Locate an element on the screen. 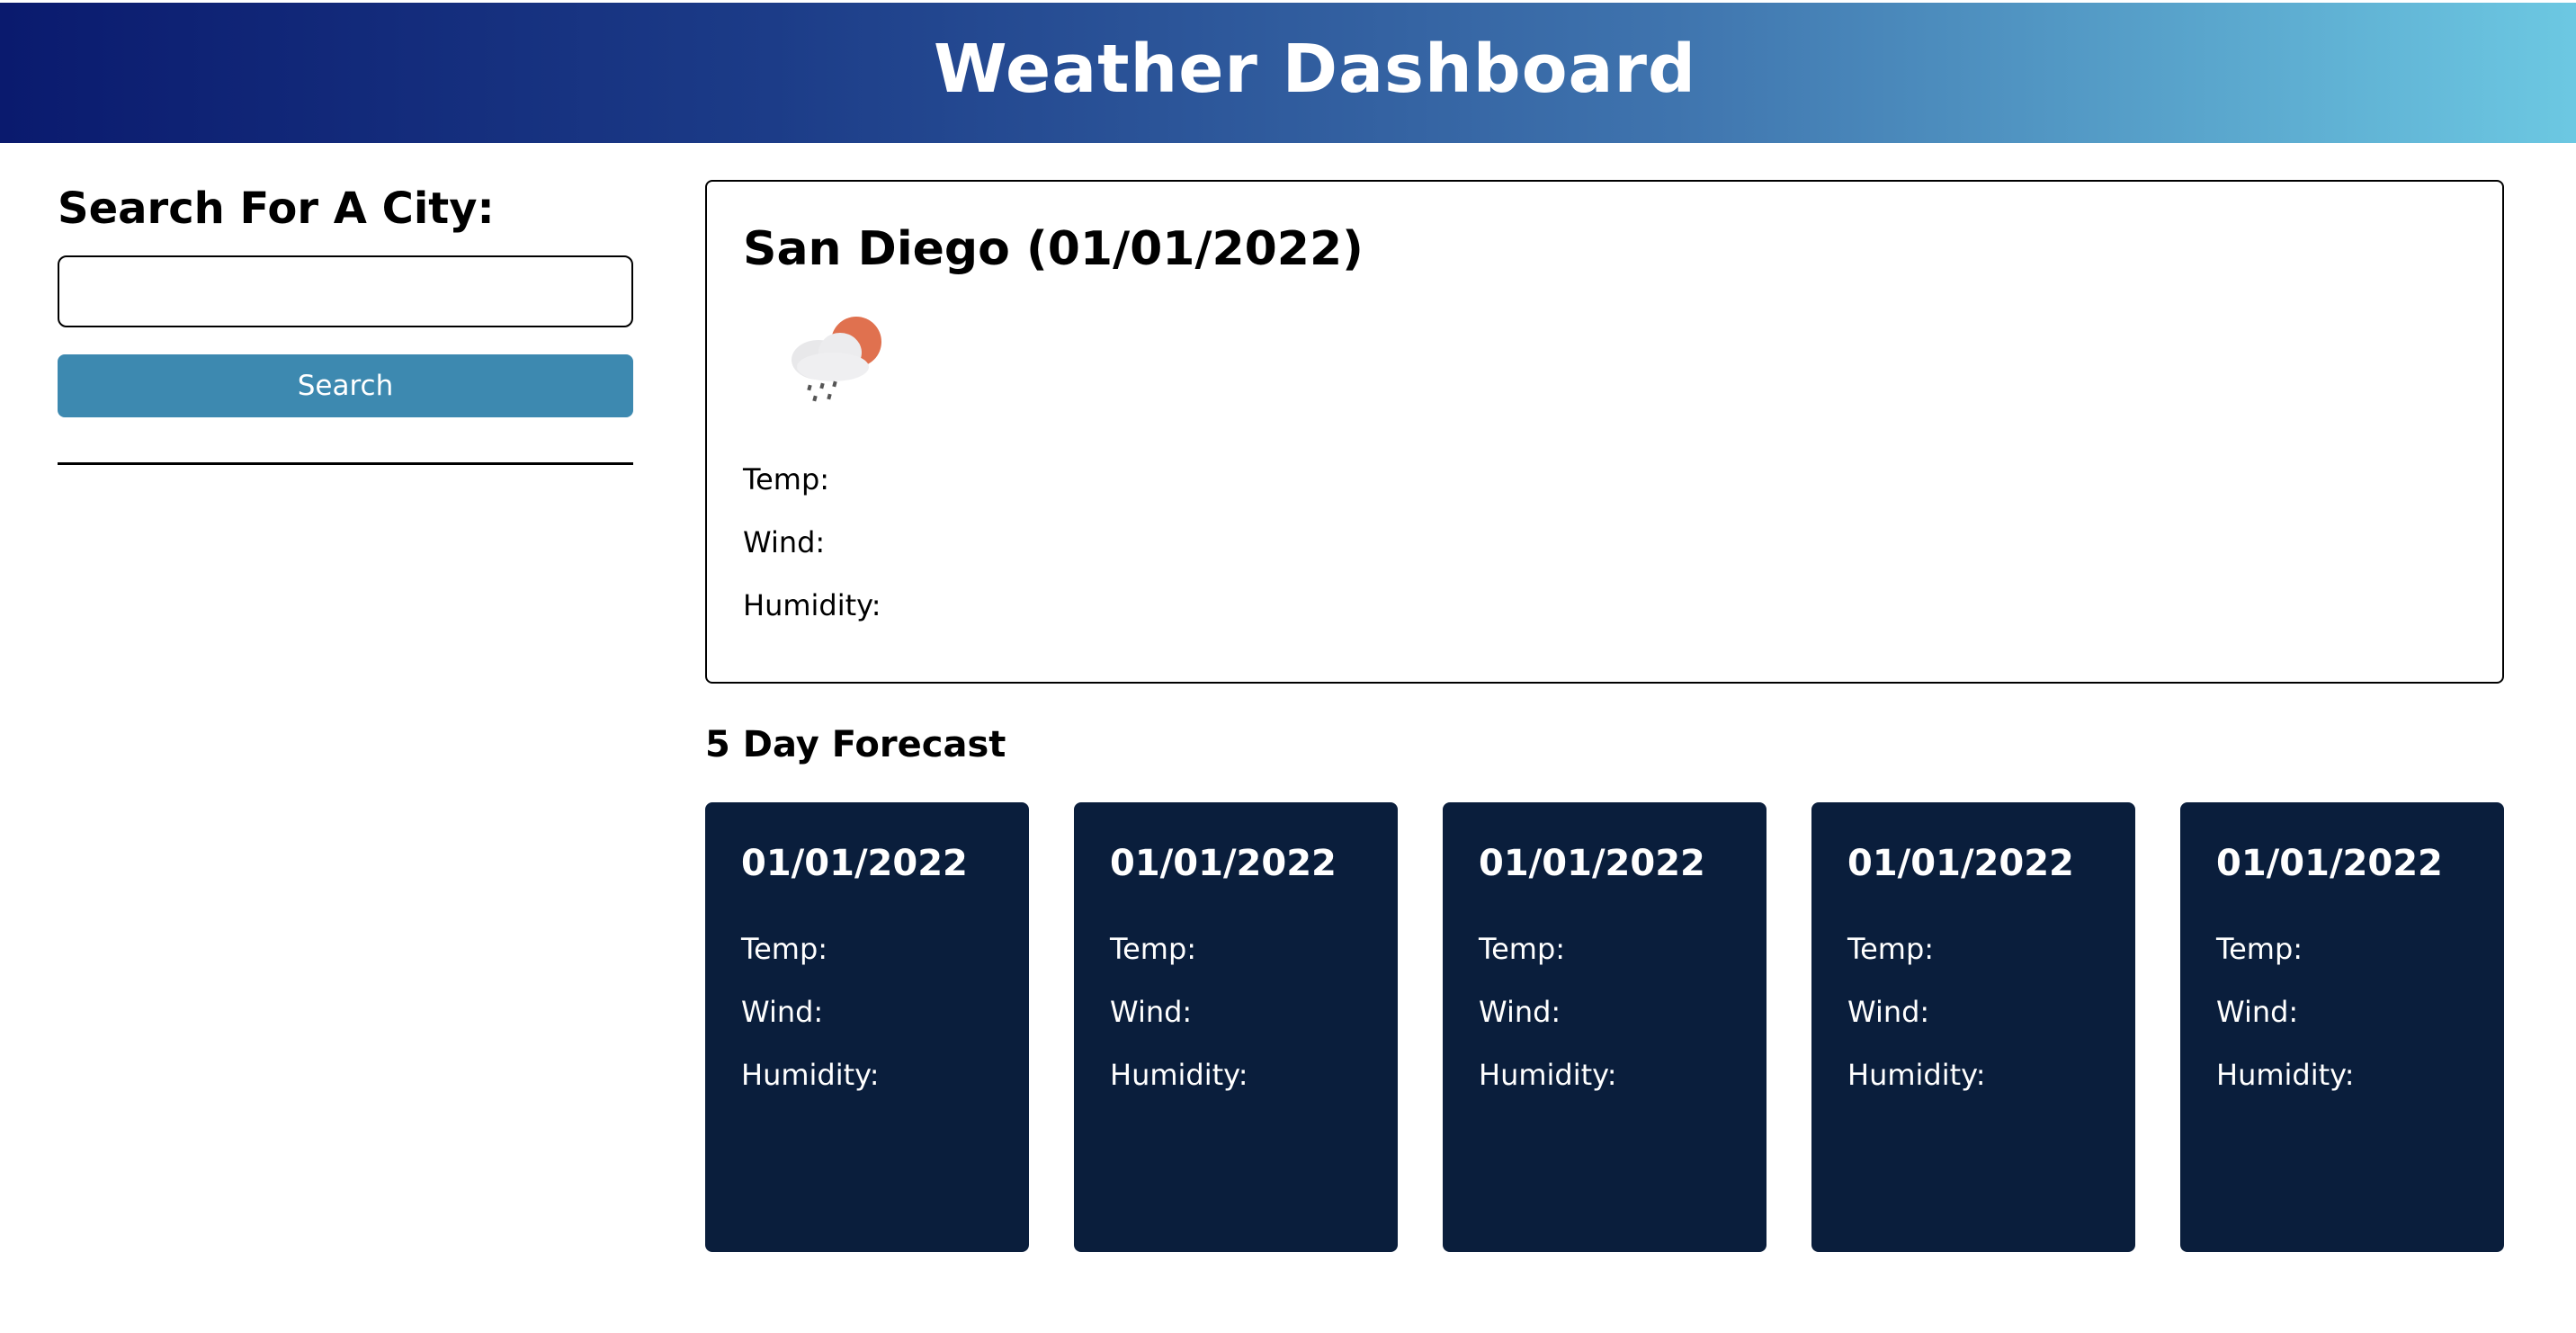 This screenshot has width=2576, height=1333. page-title: Weather Dashboard is located at coordinates (1315, 69).